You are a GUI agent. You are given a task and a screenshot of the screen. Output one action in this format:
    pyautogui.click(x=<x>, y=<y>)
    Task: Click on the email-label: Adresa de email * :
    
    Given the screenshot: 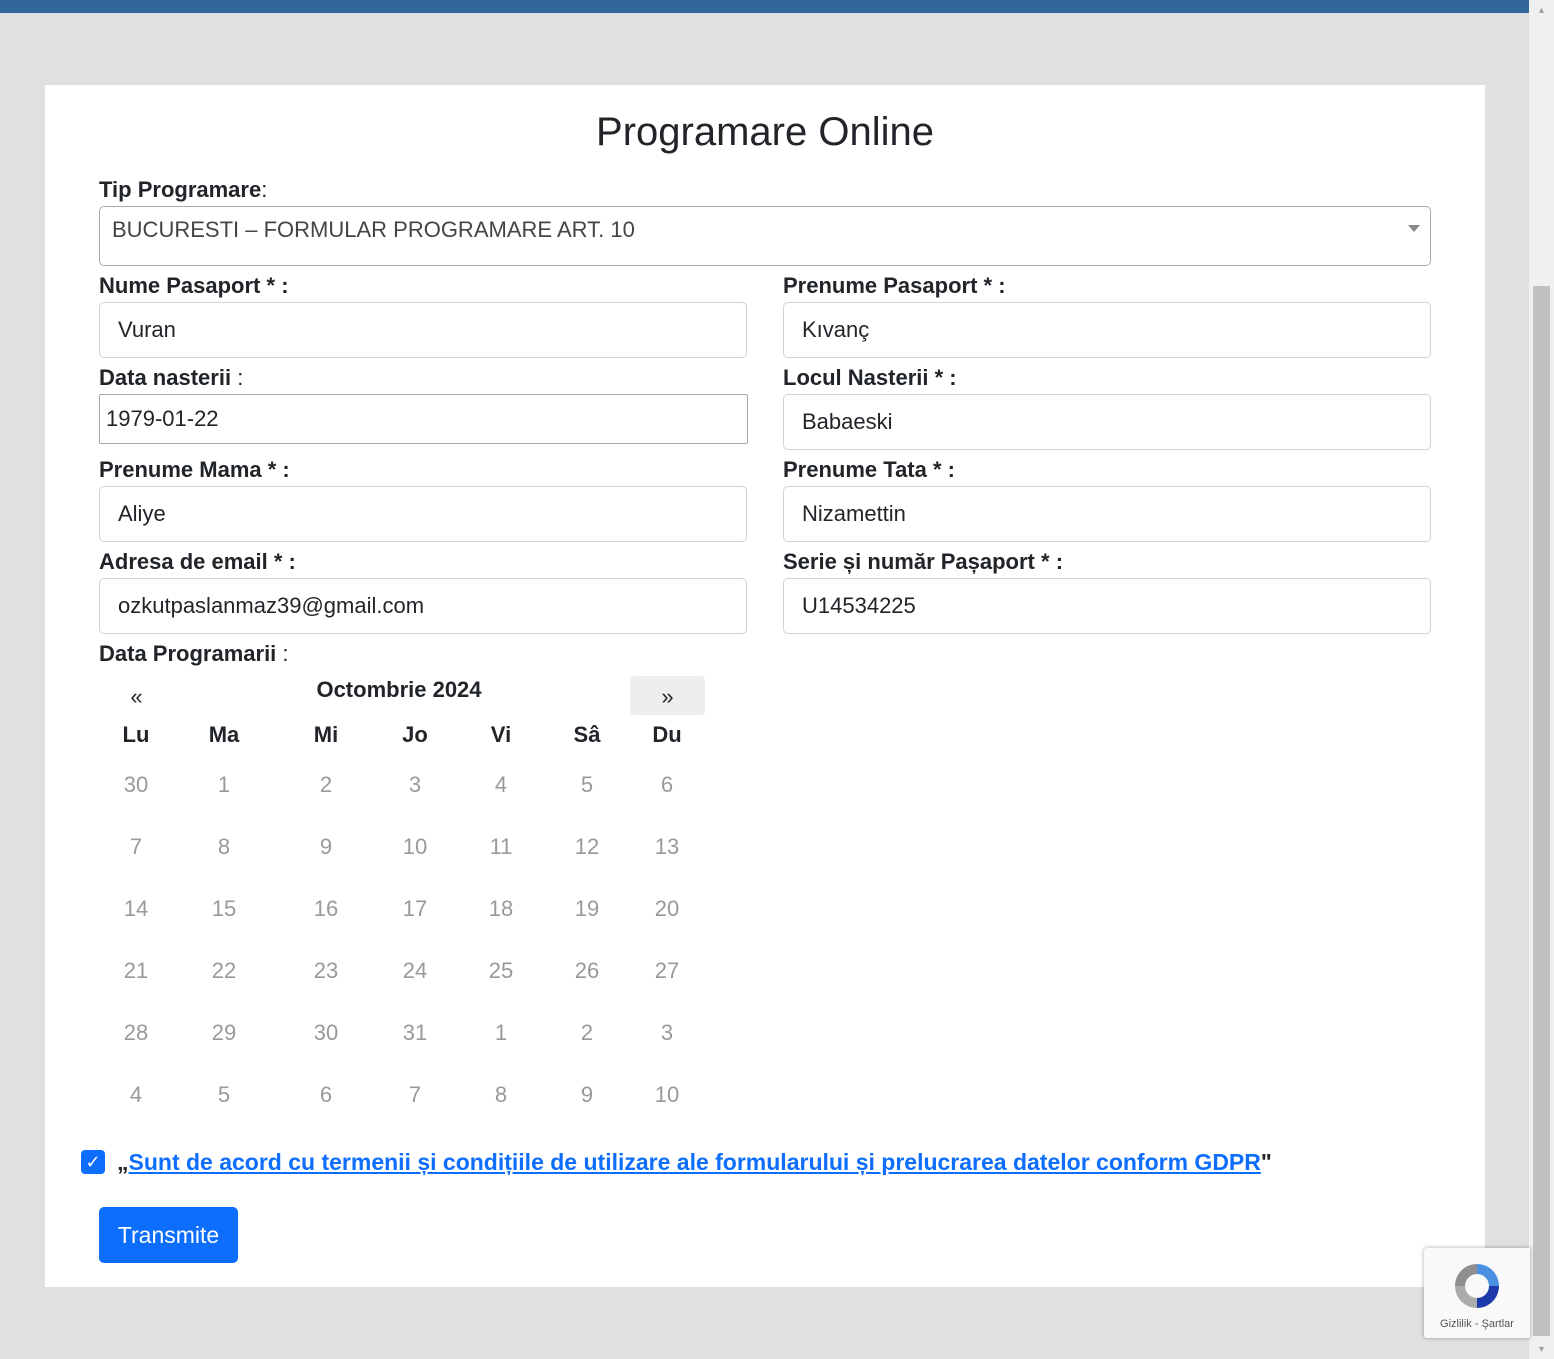 What is the action you would take?
    pyautogui.click(x=197, y=561)
    